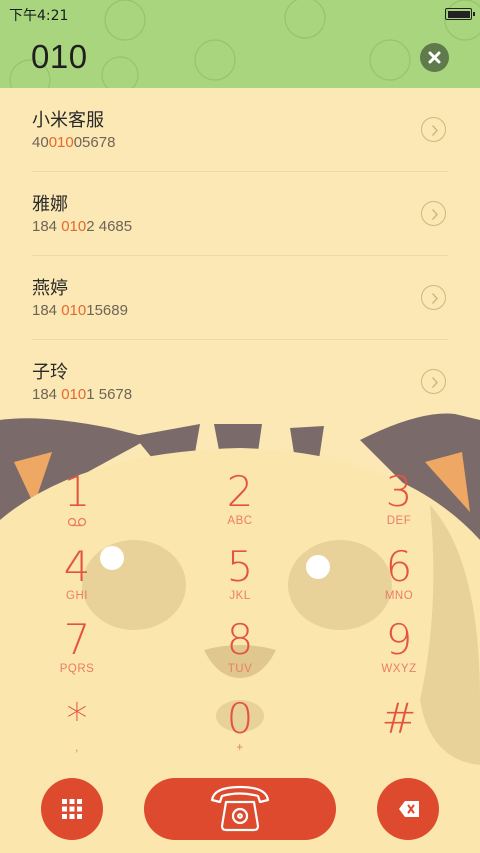 Image resolution: width=480 pixels, height=853 pixels. Describe the element at coordinates (399, 580) in the screenshot. I see `key-6: 6 MNO` at that location.